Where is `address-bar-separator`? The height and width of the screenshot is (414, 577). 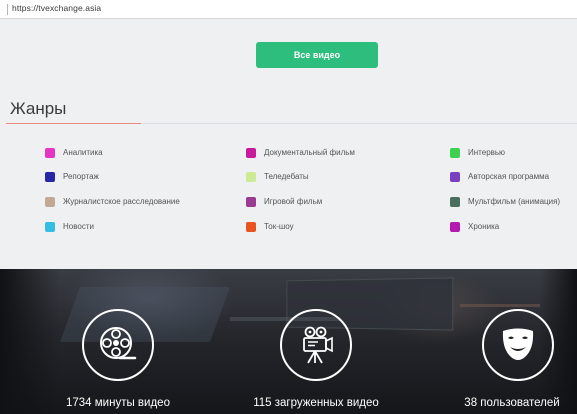 address-bar-separator is located at coordinates (7, 9).